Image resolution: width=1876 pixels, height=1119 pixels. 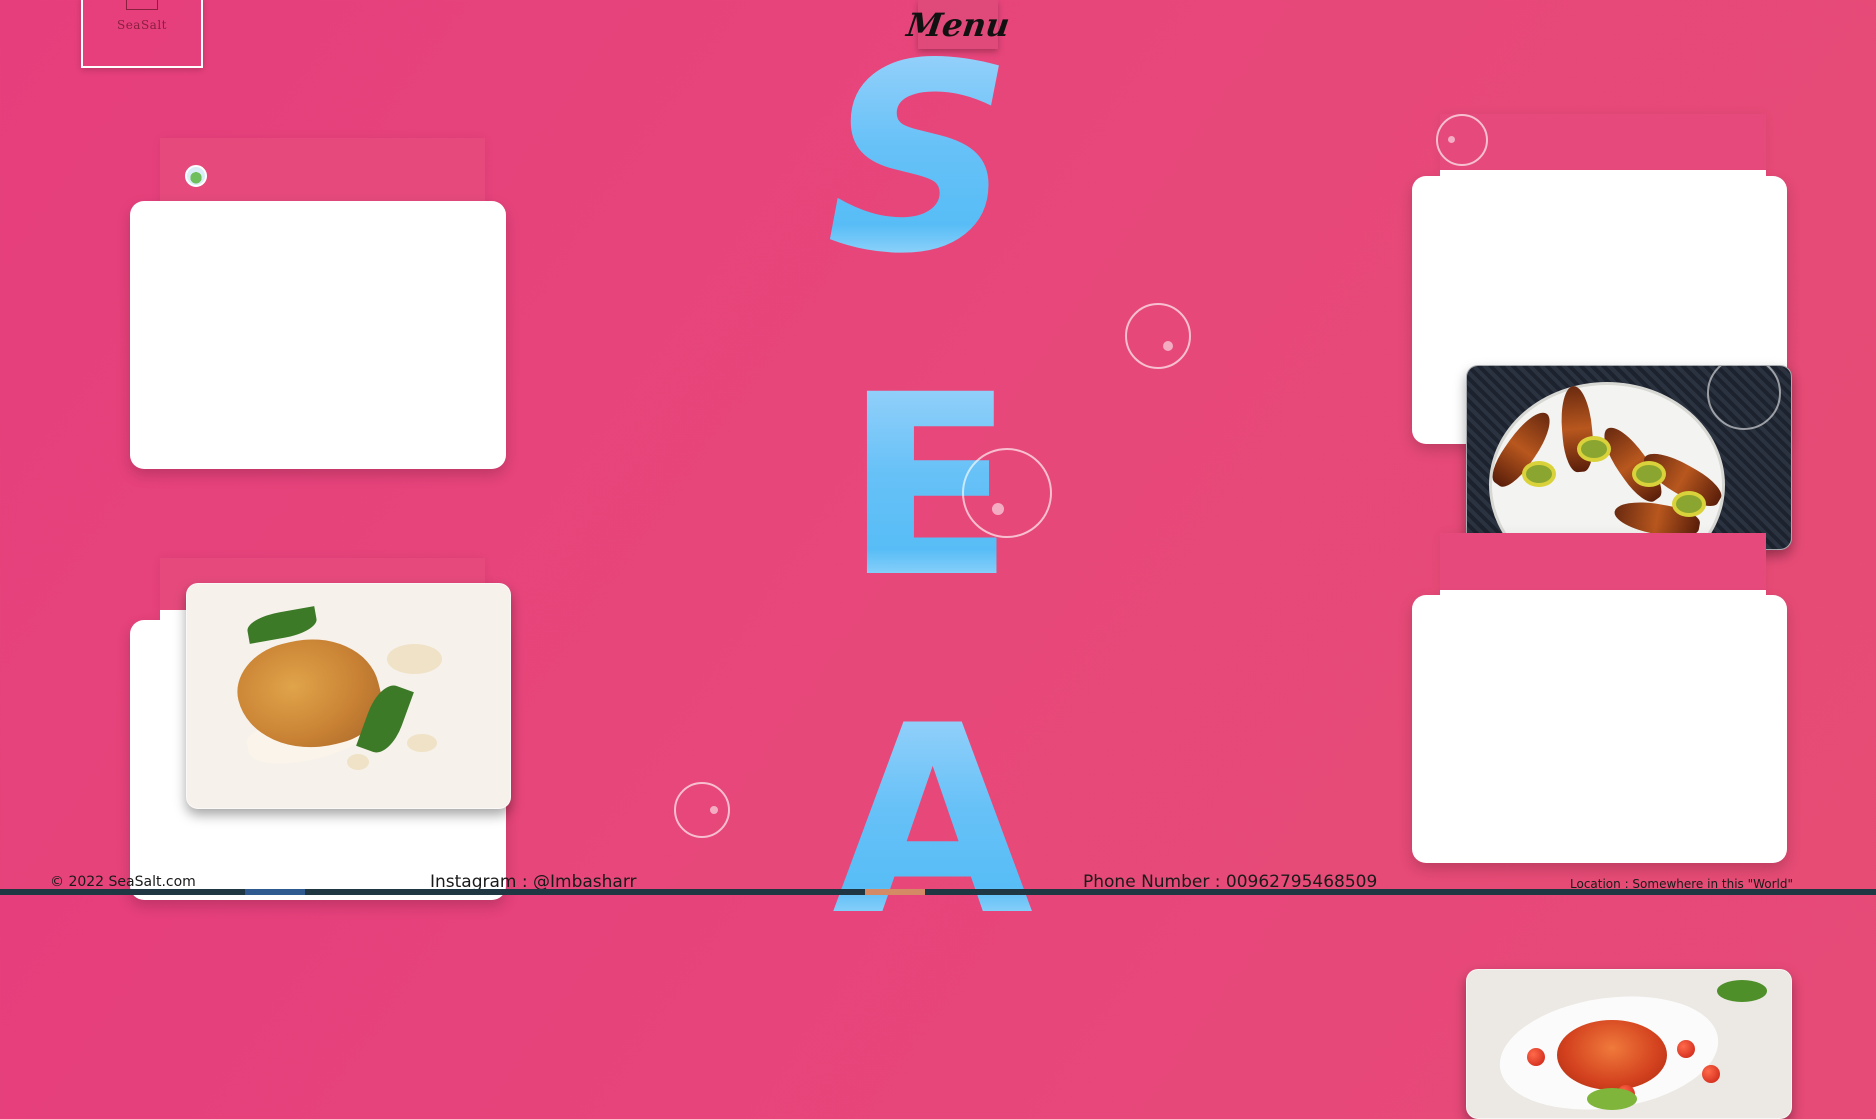 What do you see at coordinates (196, 176) in the screenshot?
I see `broken-image-icon` at bounding box center [196, 176].